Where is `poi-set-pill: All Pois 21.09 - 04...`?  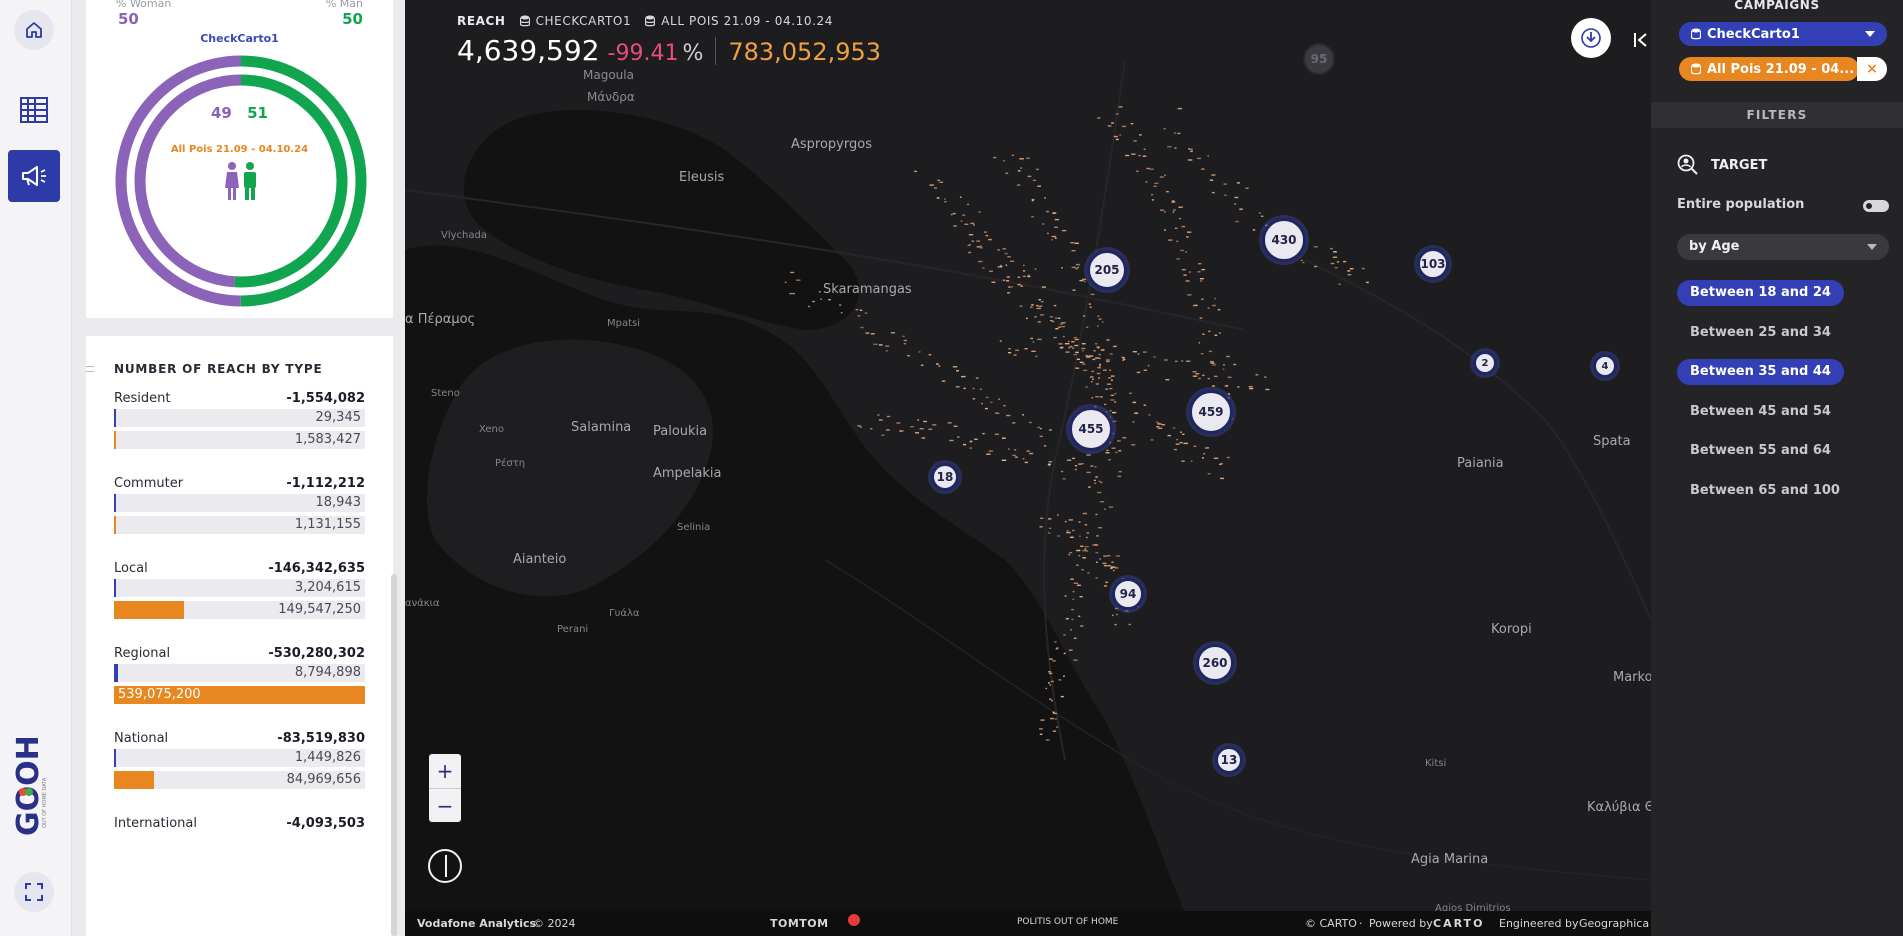 poi-set-pill: All Pois 21.09 - 04... is located at coordinates (1769, 69).